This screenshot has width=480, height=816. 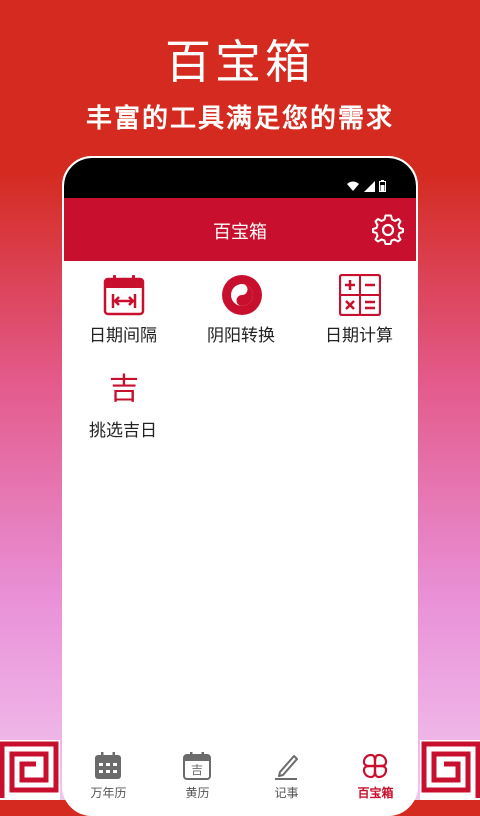 I want to click on nav-item-perpetual-calendar: 万年历, so click(x=108, y=775).